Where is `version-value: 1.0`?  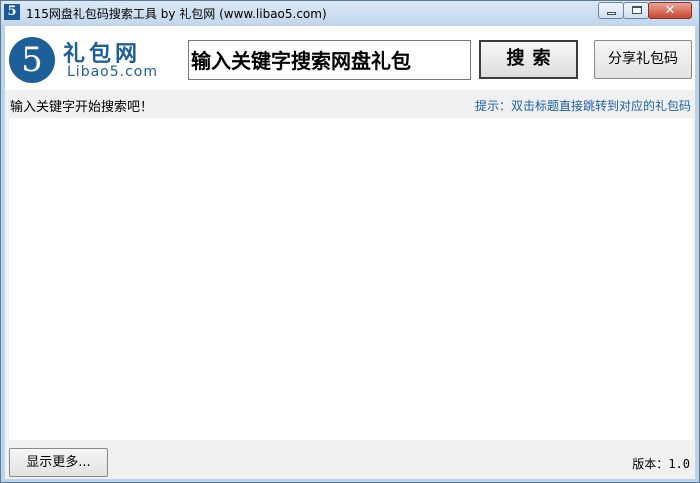 version-value: 1.0 is located at coordinates (679, 464).